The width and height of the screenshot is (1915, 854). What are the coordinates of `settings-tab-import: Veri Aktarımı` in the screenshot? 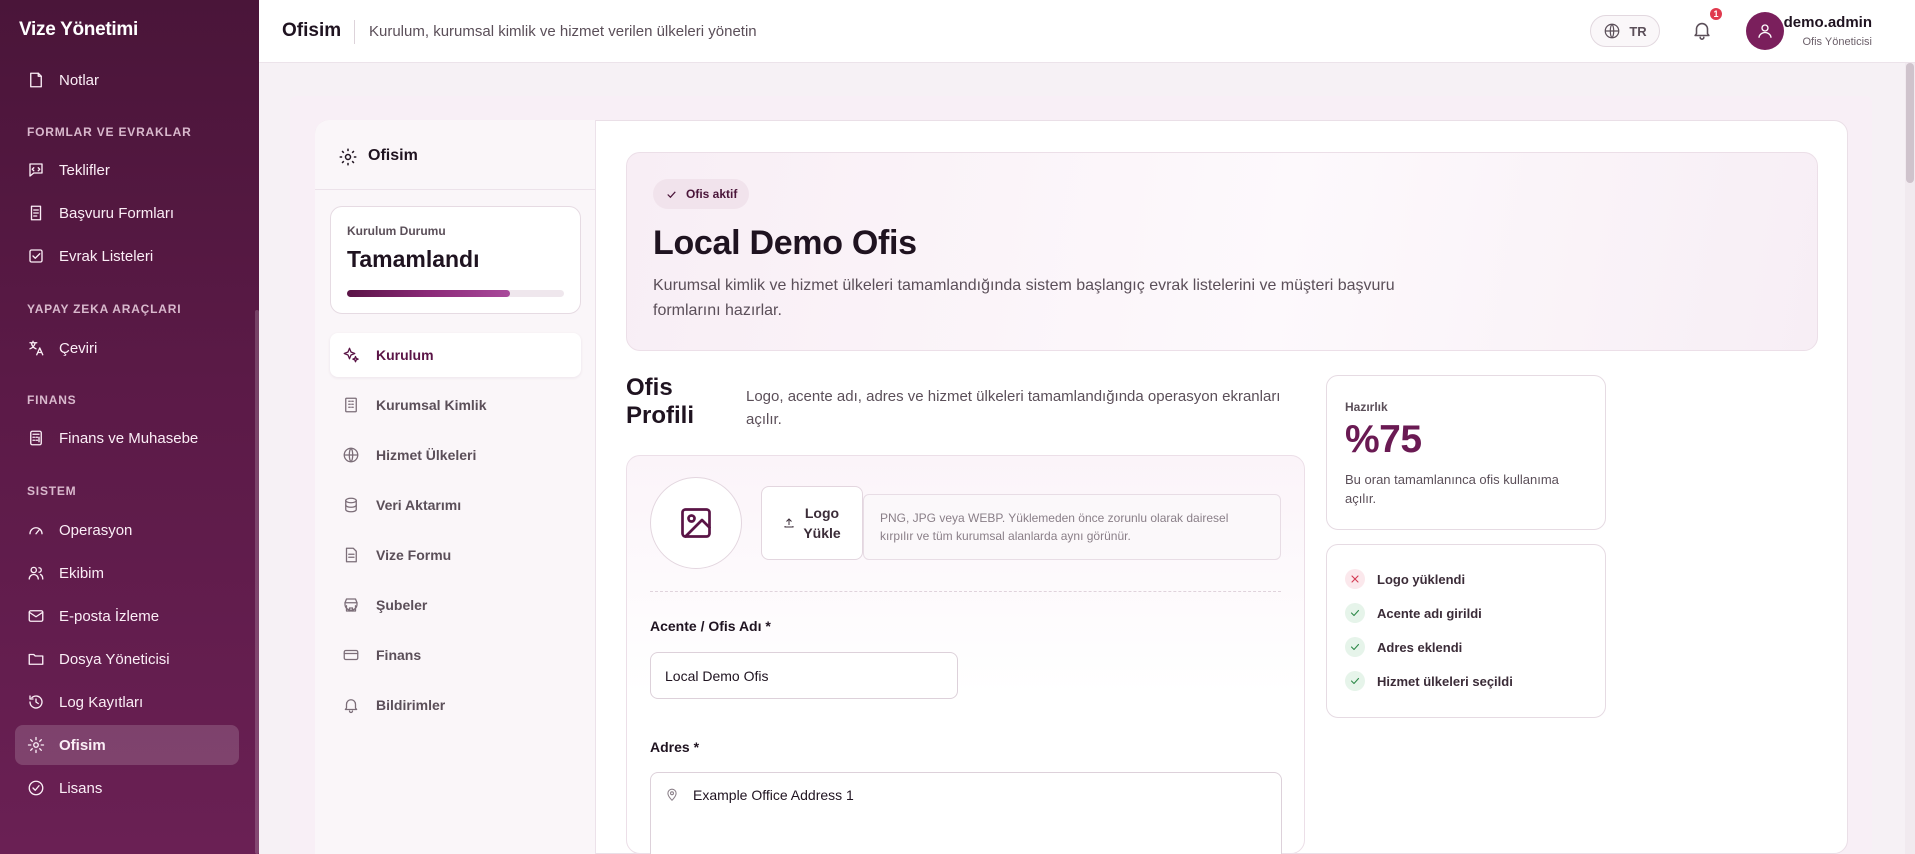 It's located at (455, 505).